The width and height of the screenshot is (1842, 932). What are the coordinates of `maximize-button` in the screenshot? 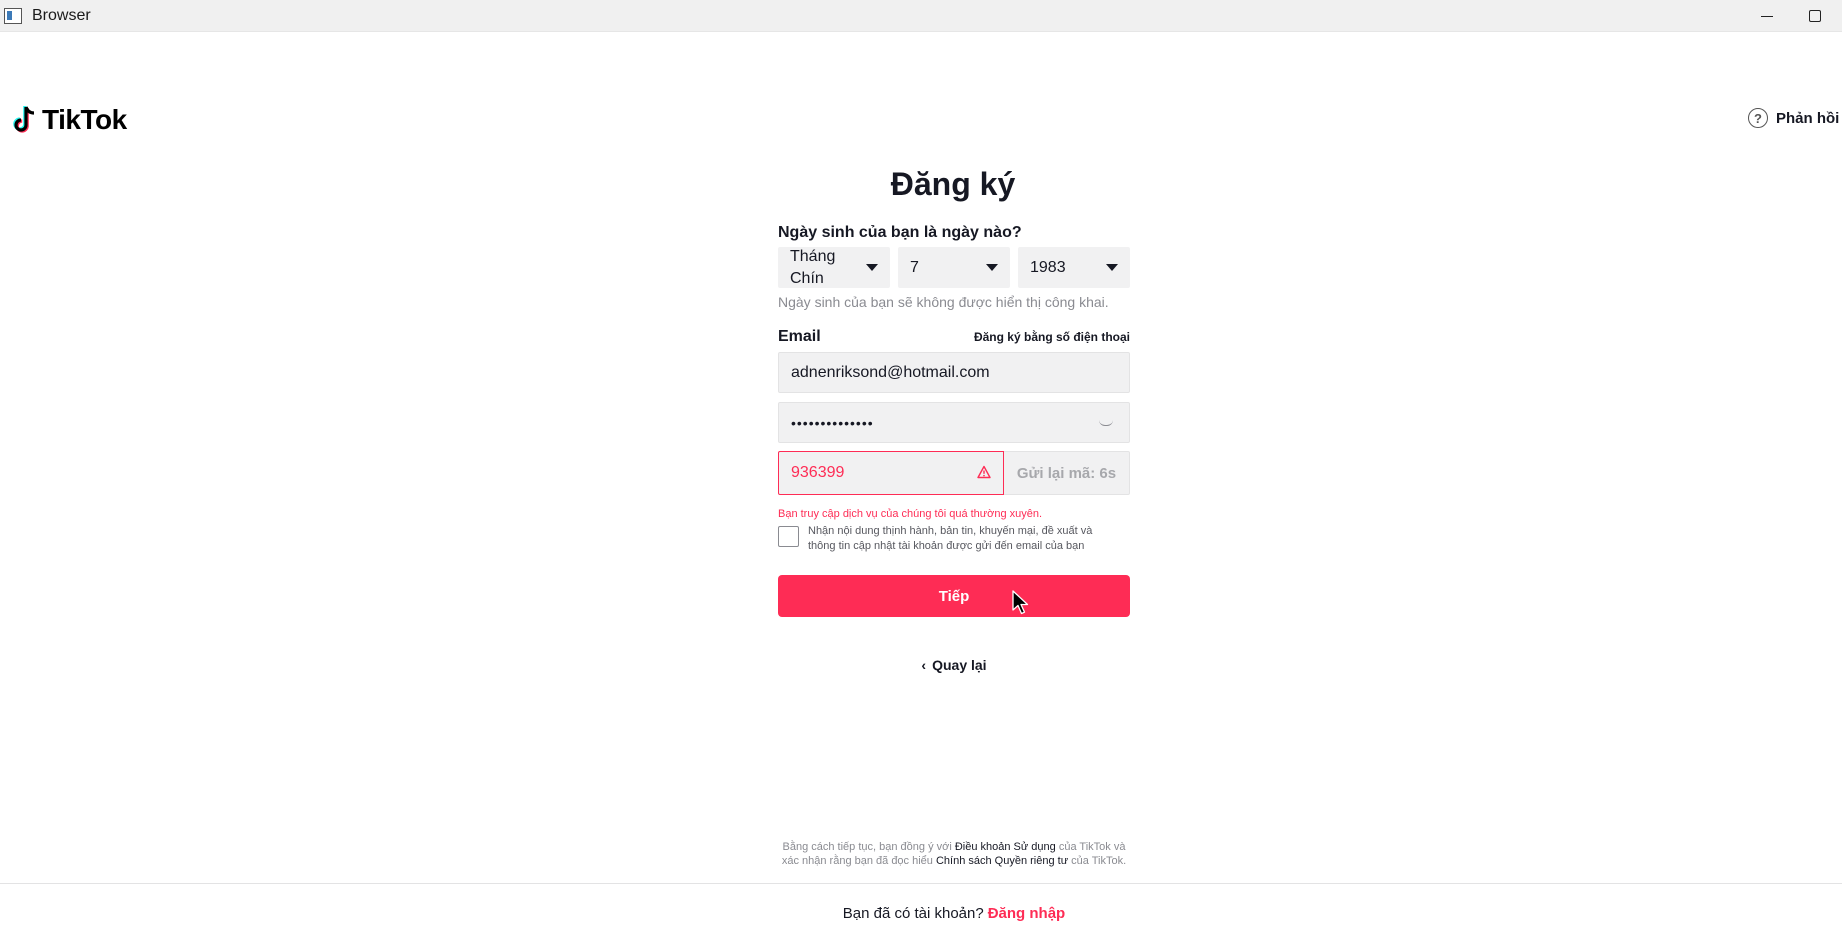 It's located at (1815, 16).